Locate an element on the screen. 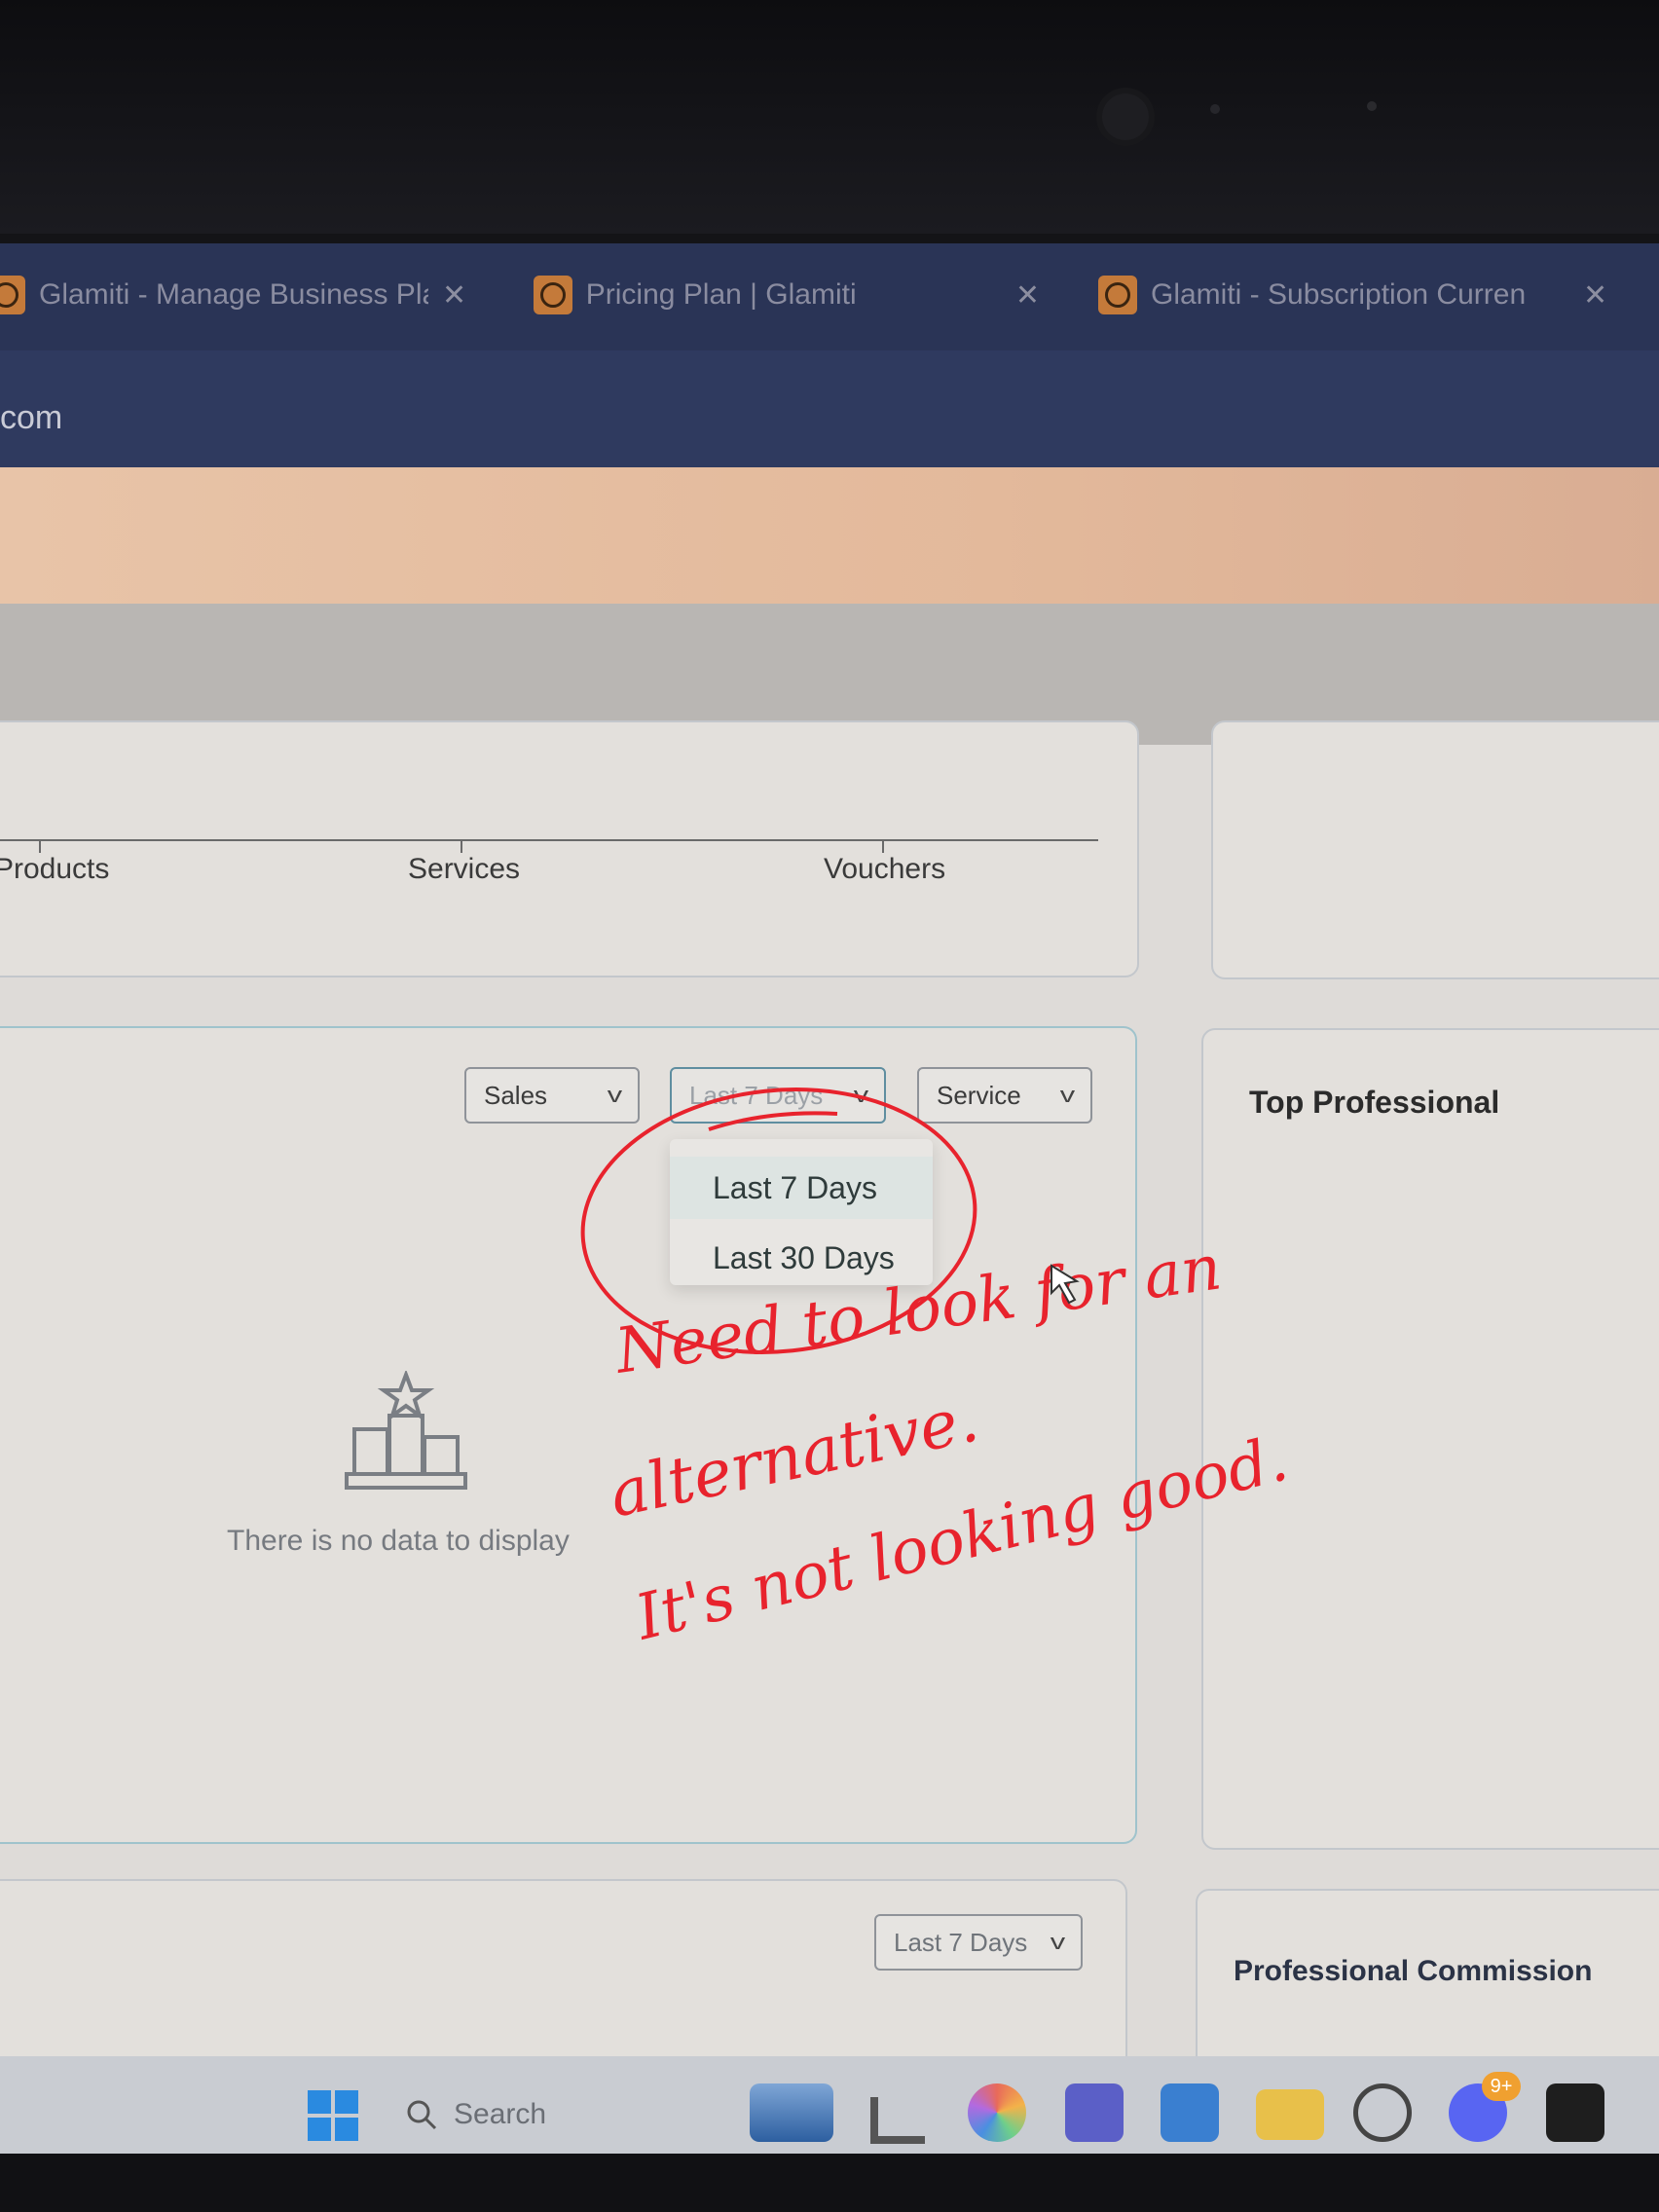  podium-icon is located at coordinates (406, 1430).